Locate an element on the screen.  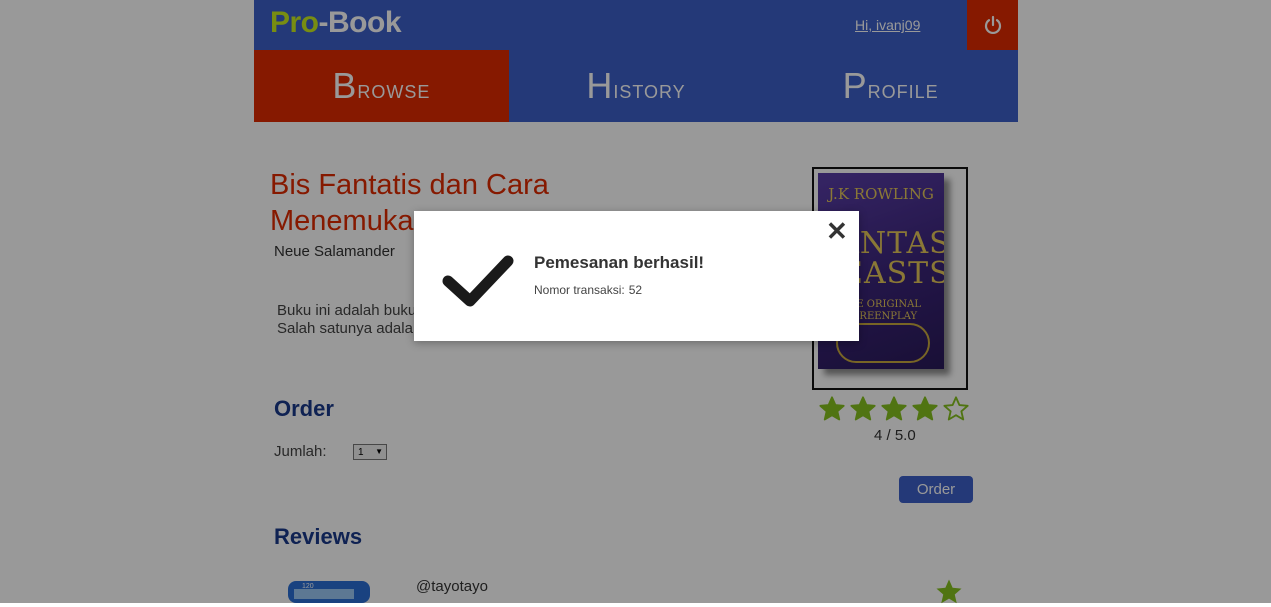
modal-message: Nomor transaksi: 52 is located at coordinates (588, 290).